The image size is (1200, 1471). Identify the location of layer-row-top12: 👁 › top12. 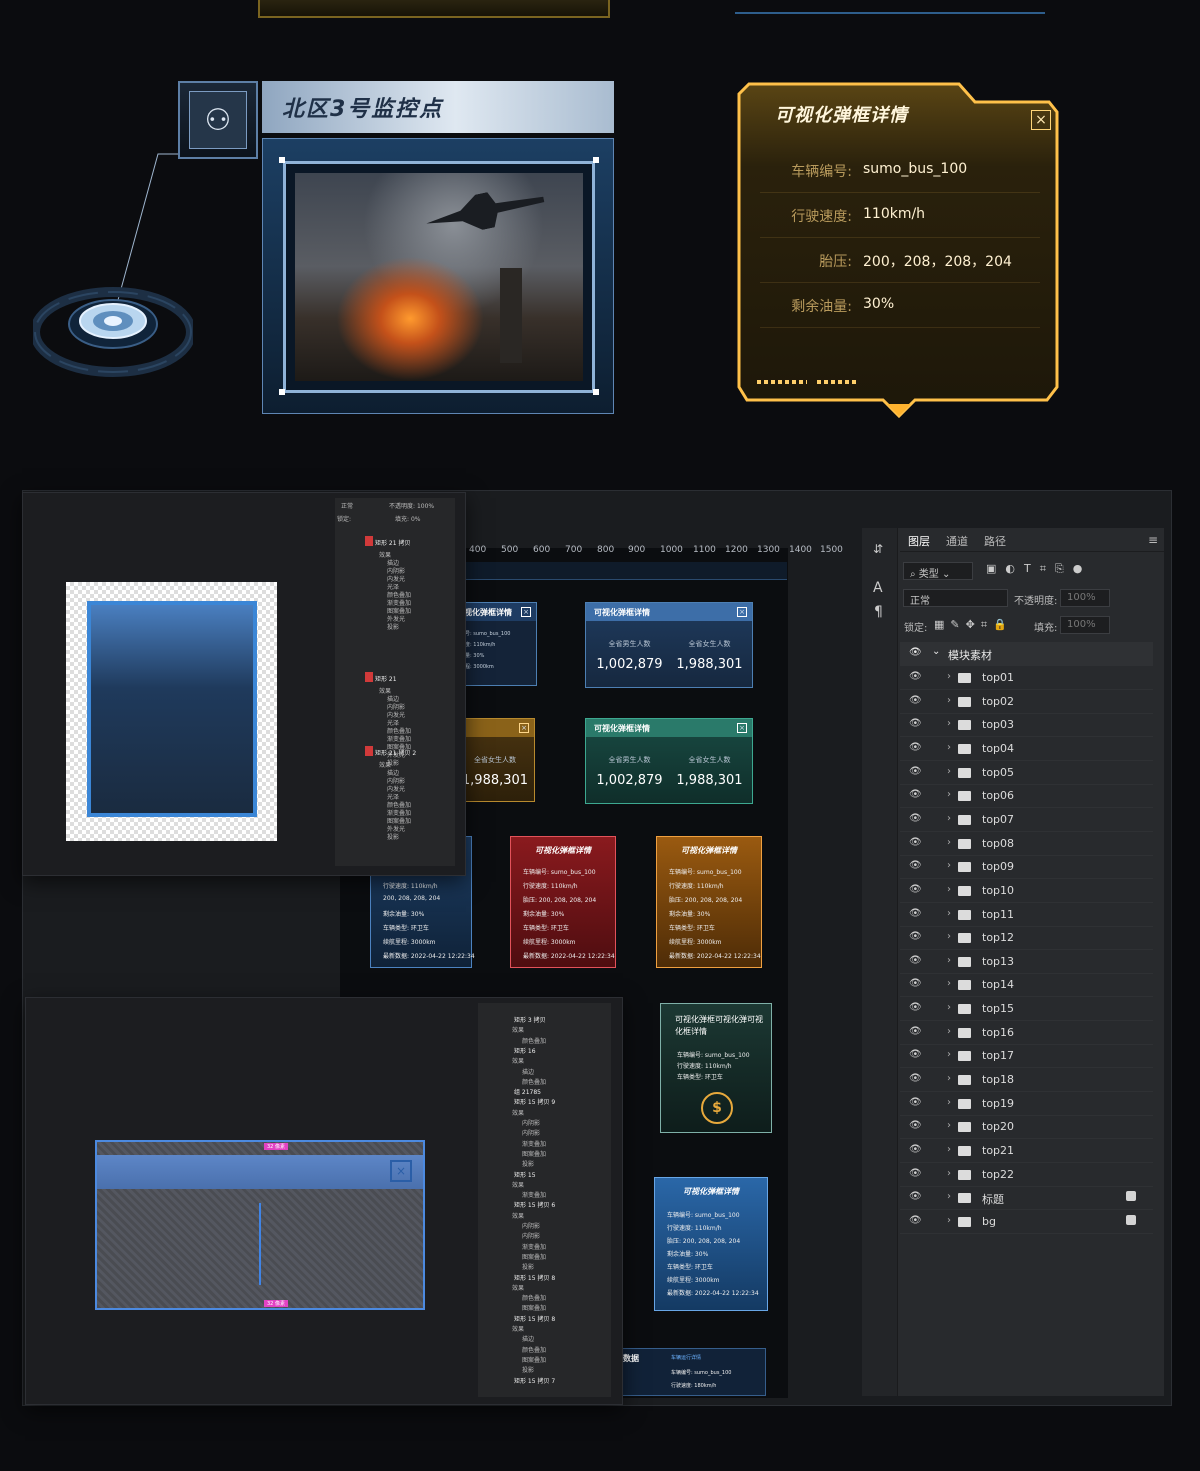
(1026, 939).